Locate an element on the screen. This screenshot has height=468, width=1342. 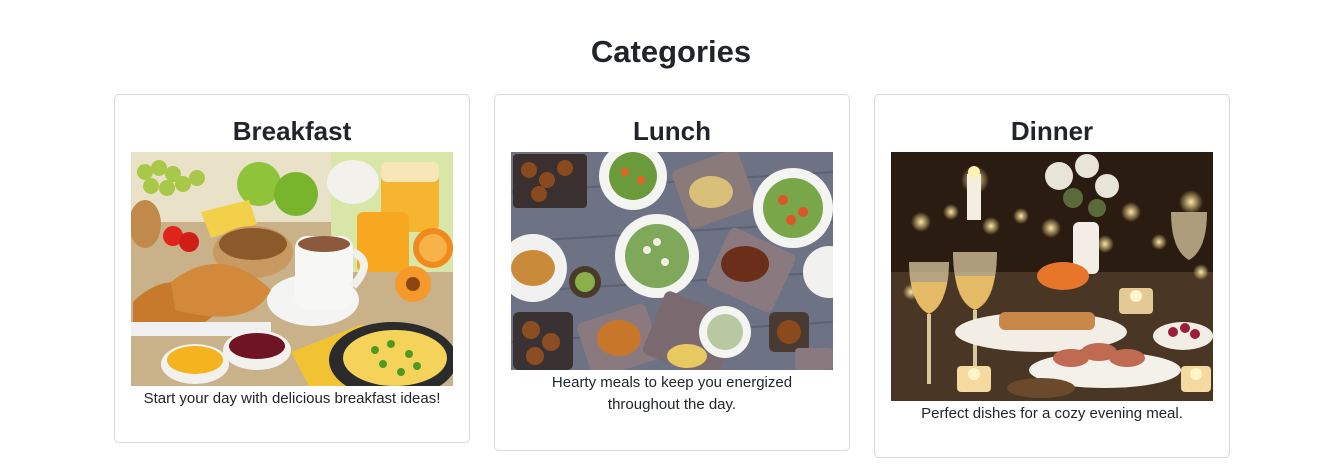
card-title: Dinner is located at coordinates (1052, 131).